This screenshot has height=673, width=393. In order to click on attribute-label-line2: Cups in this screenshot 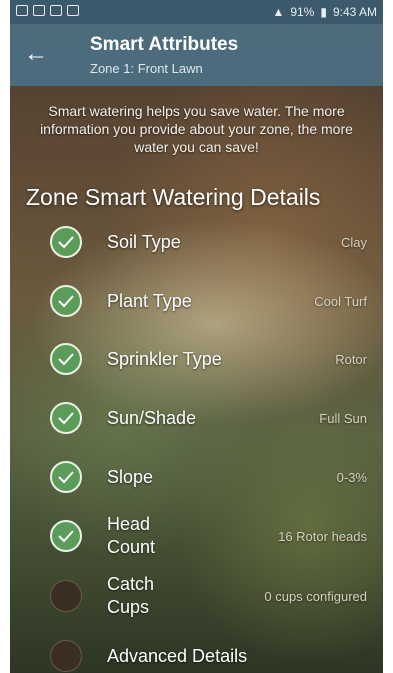, I will do `click(128, 607)`.